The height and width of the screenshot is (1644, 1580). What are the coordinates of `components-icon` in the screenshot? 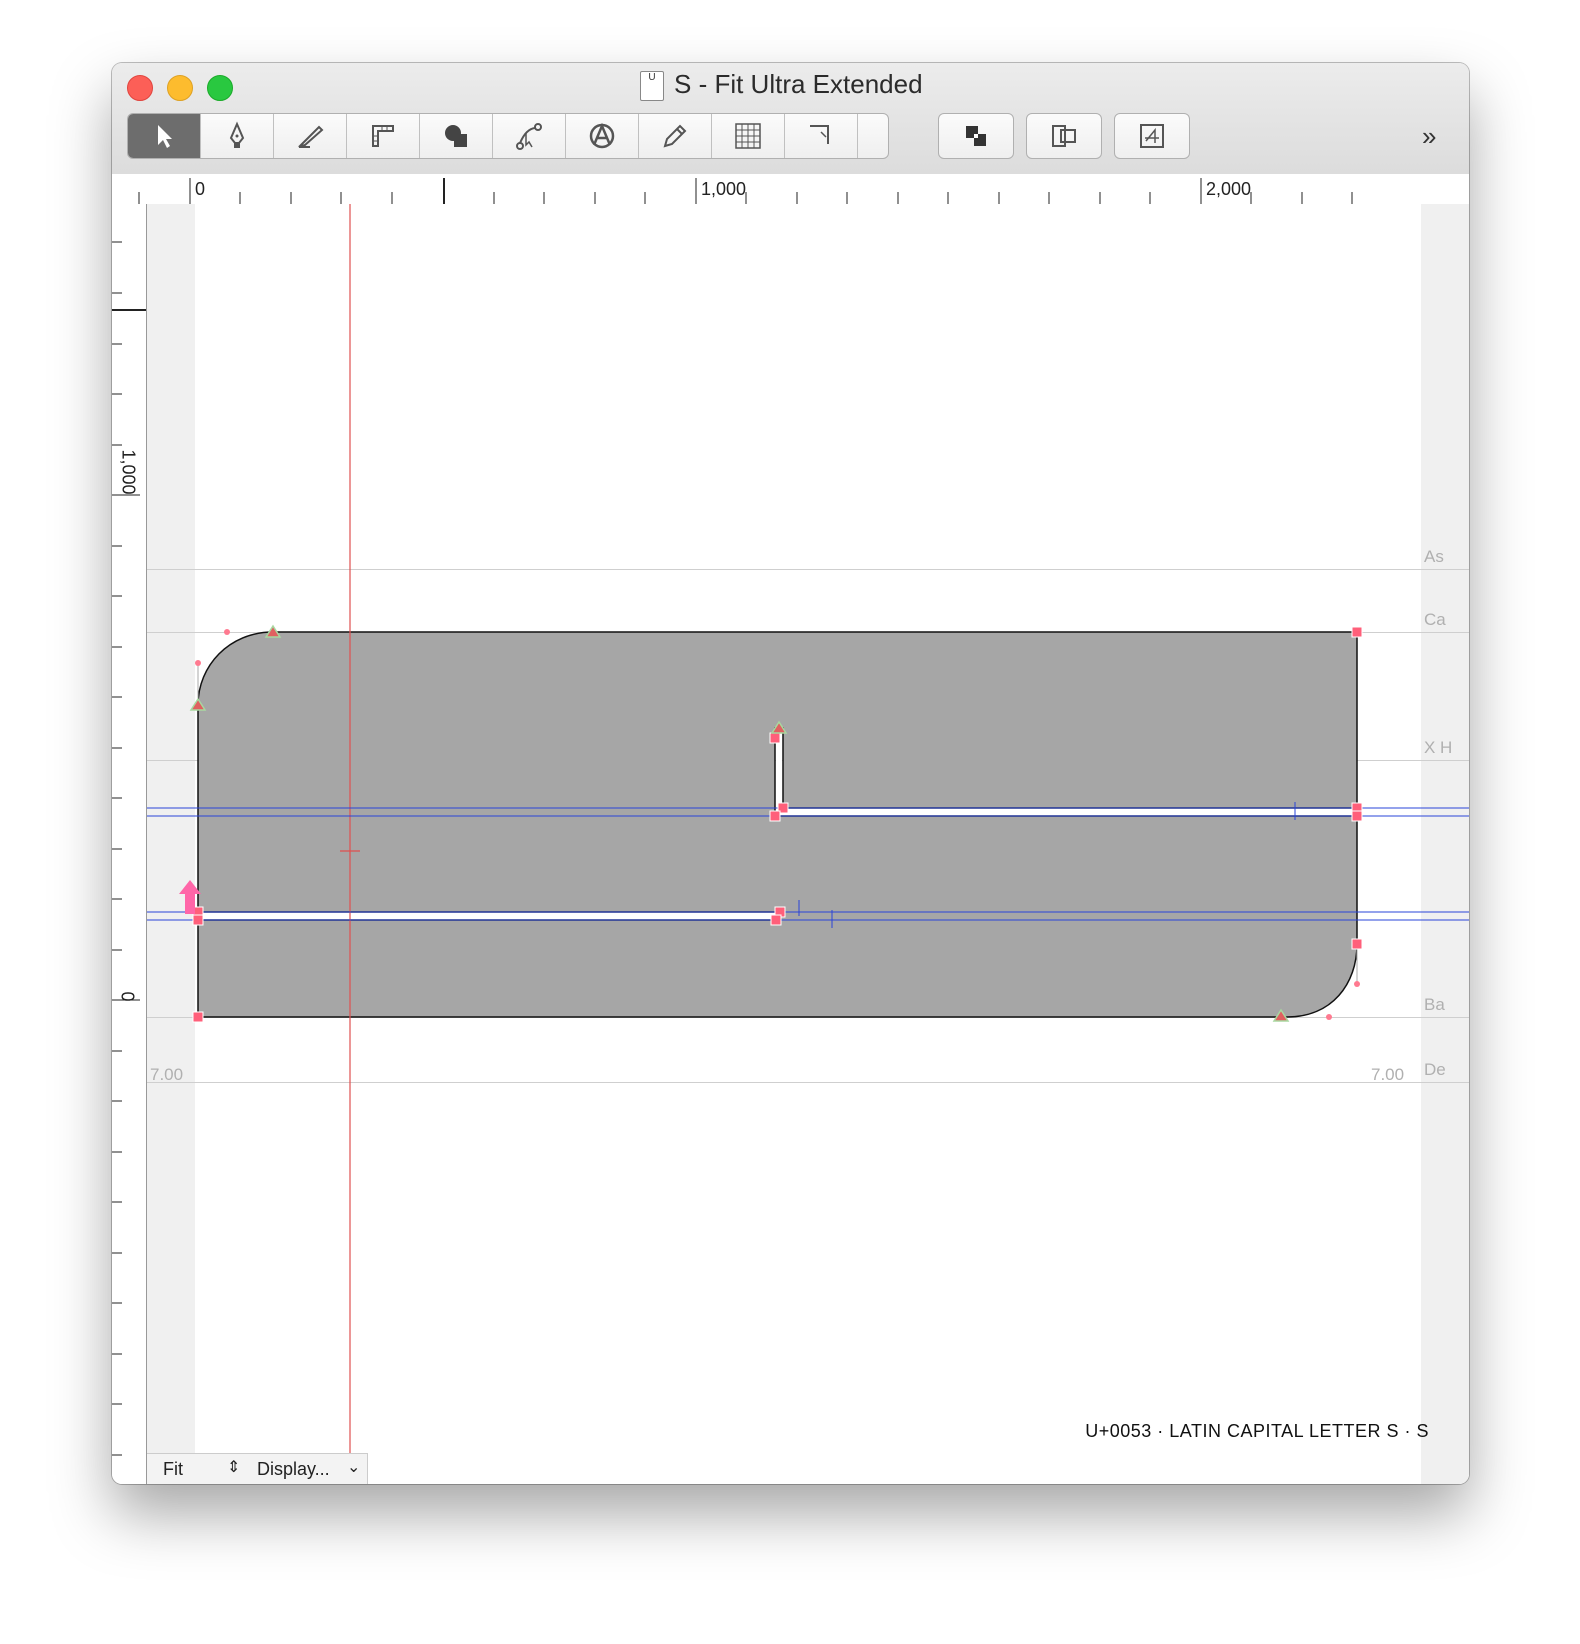 It's located at (1064, 136).